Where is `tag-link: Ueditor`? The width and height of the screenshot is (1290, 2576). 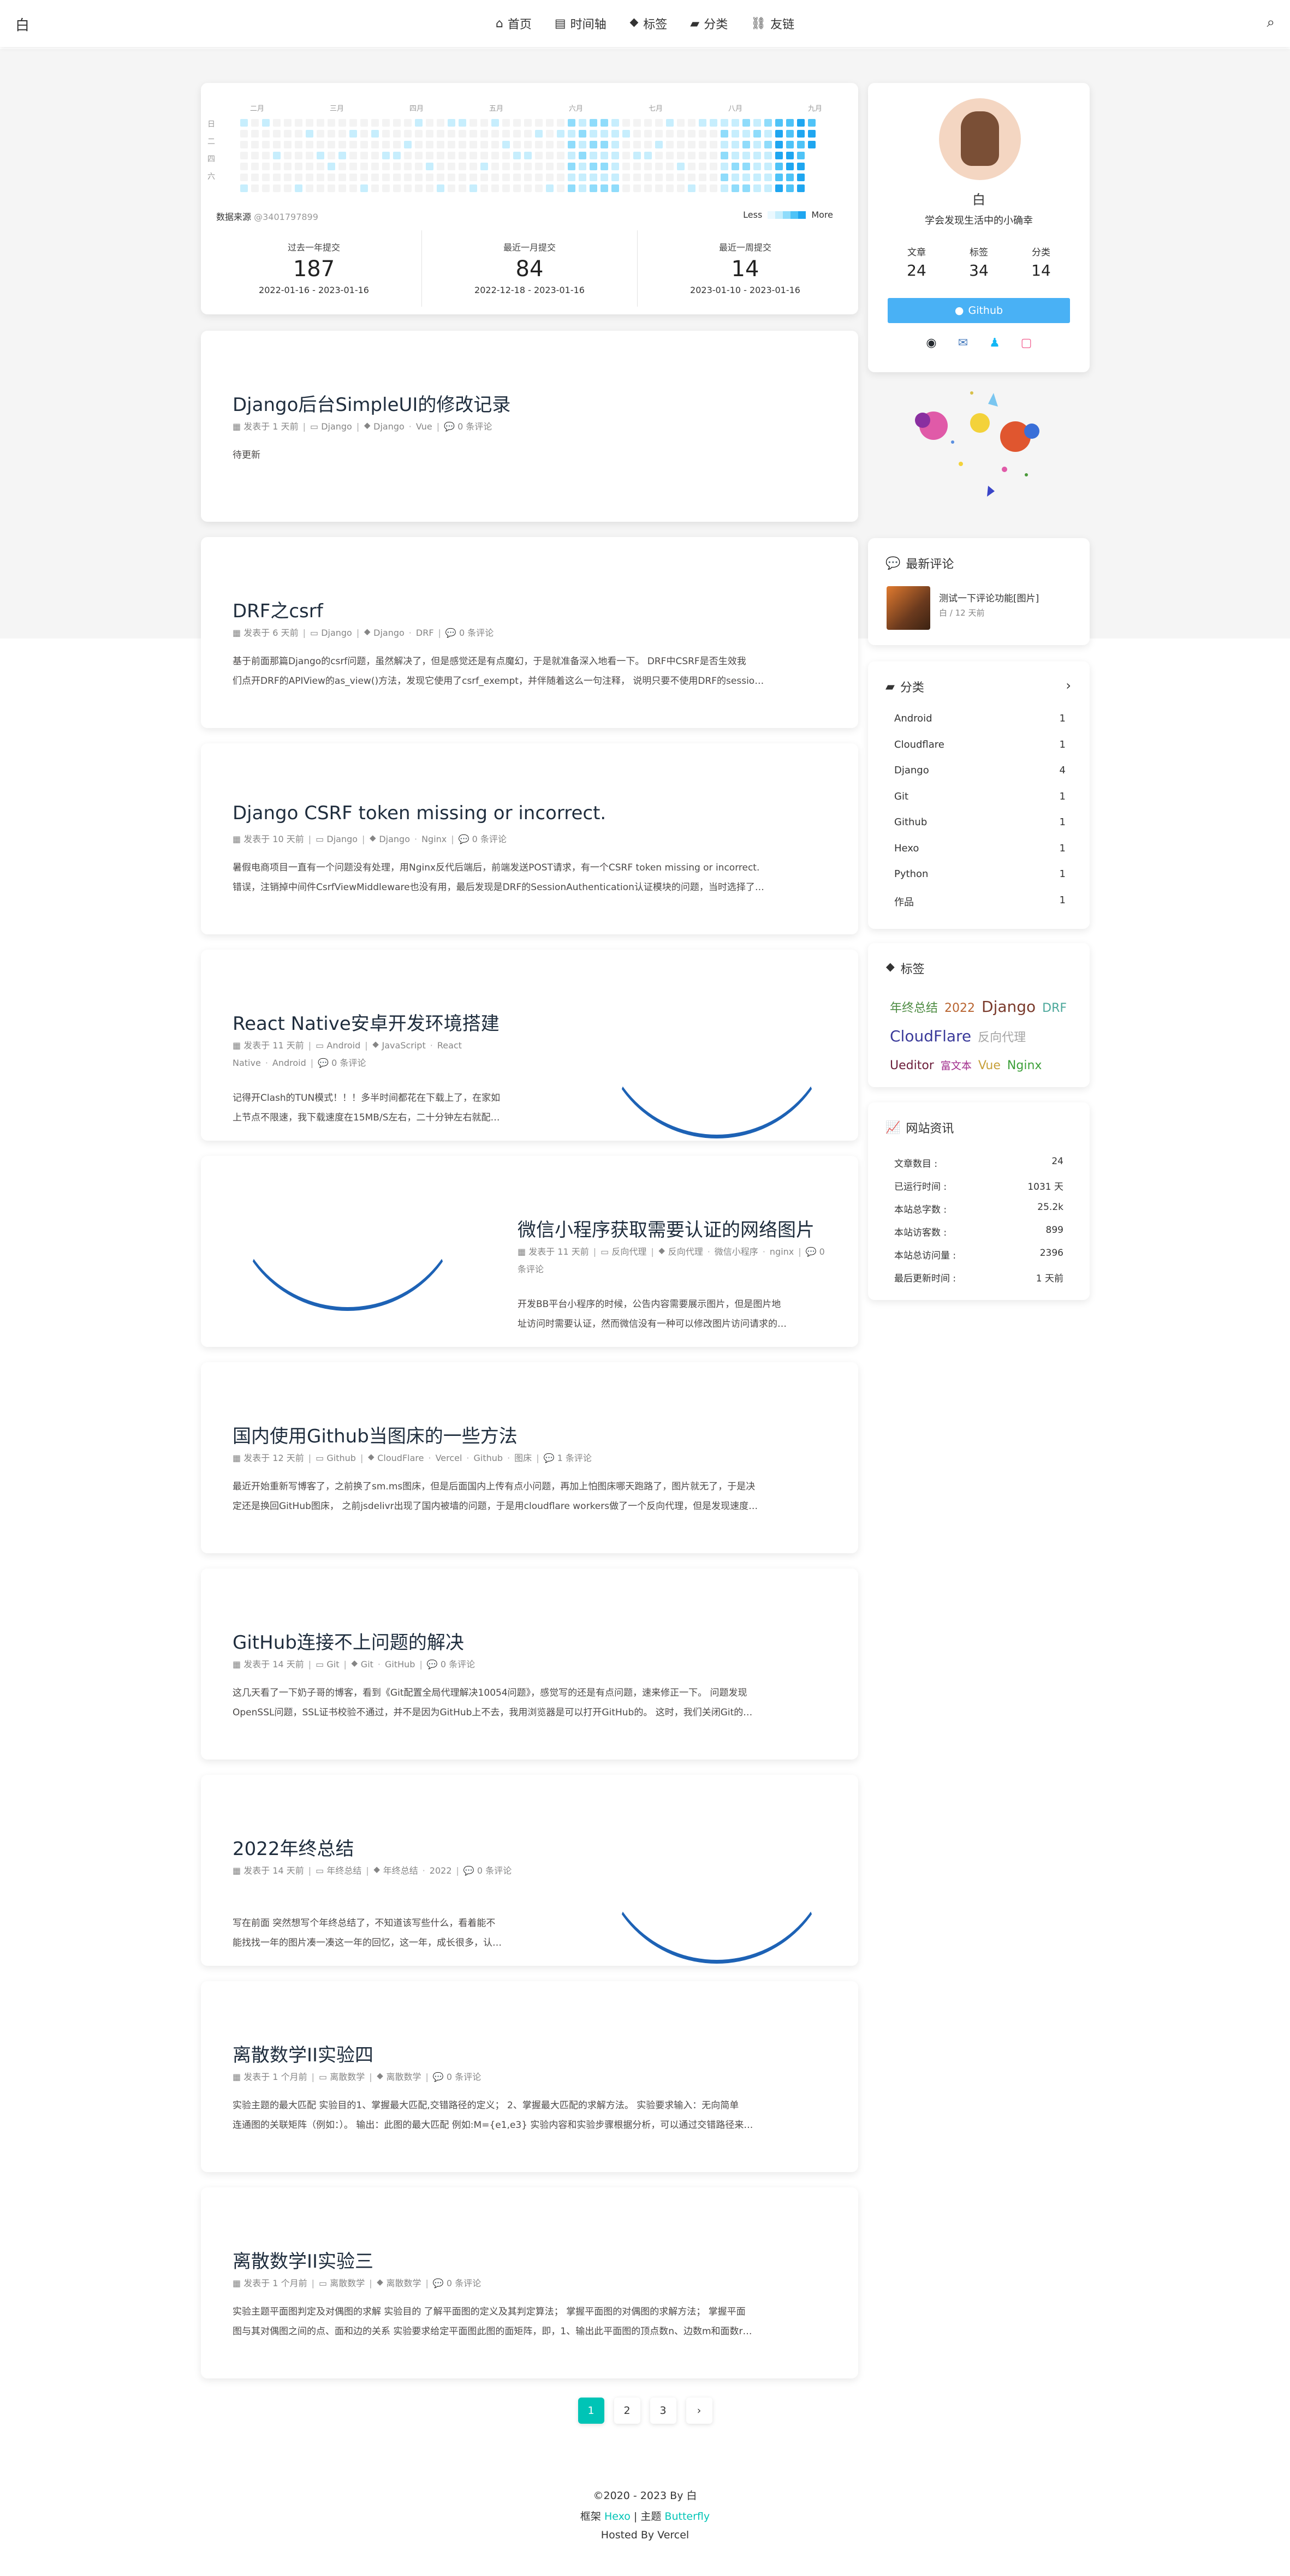 tag-link: Ueditor is located at coordinates (912, 1065).